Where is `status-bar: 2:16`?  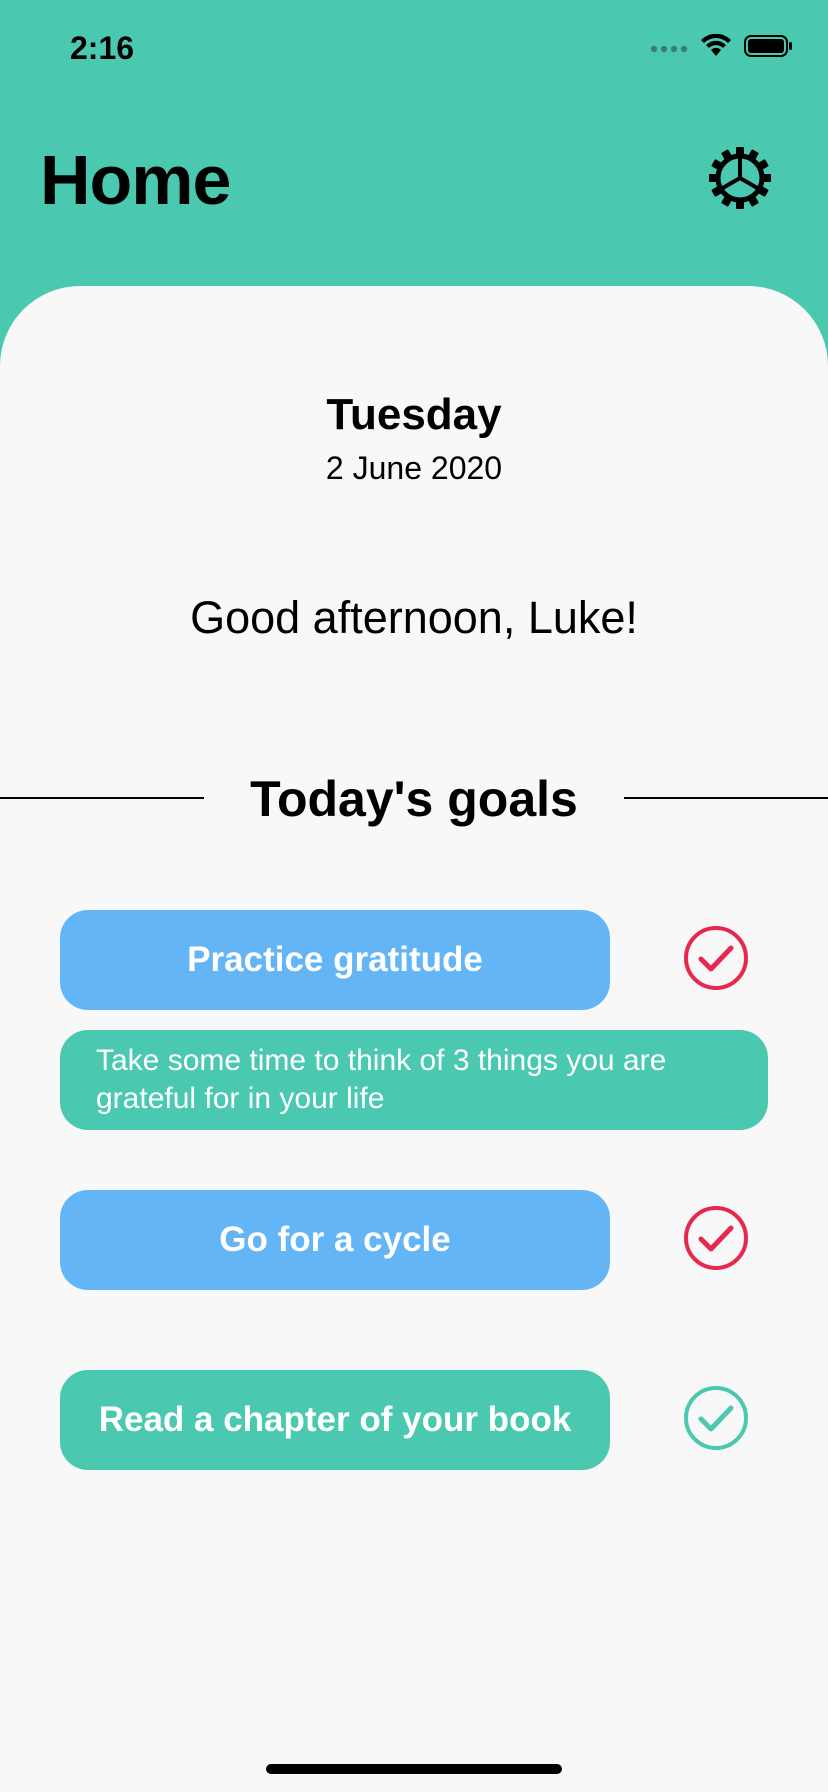 status-bar: 2:16 is located at coordinates (414, 50).